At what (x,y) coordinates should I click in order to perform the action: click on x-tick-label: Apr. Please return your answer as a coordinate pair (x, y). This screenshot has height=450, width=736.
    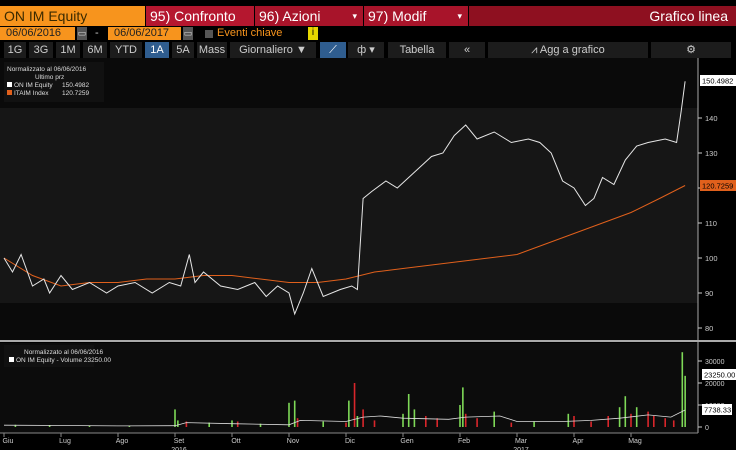
    Looking at the image, I should click on (579, 441).